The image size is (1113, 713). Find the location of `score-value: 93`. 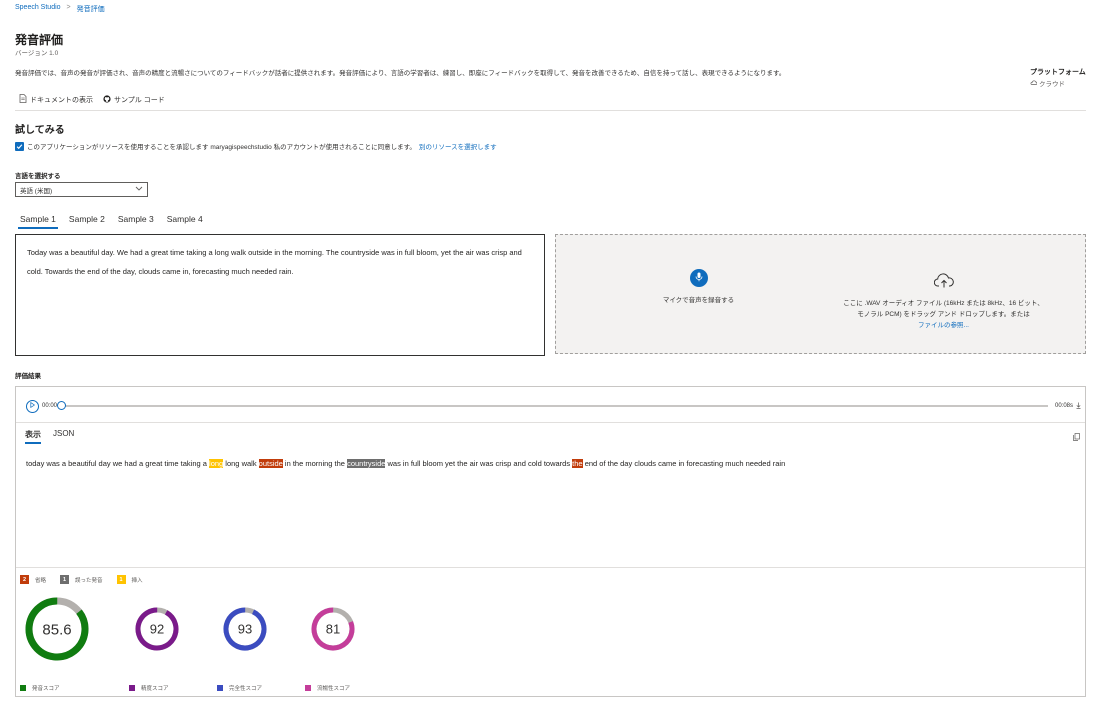

score-value: 93 is located at coordinates (245, 629).